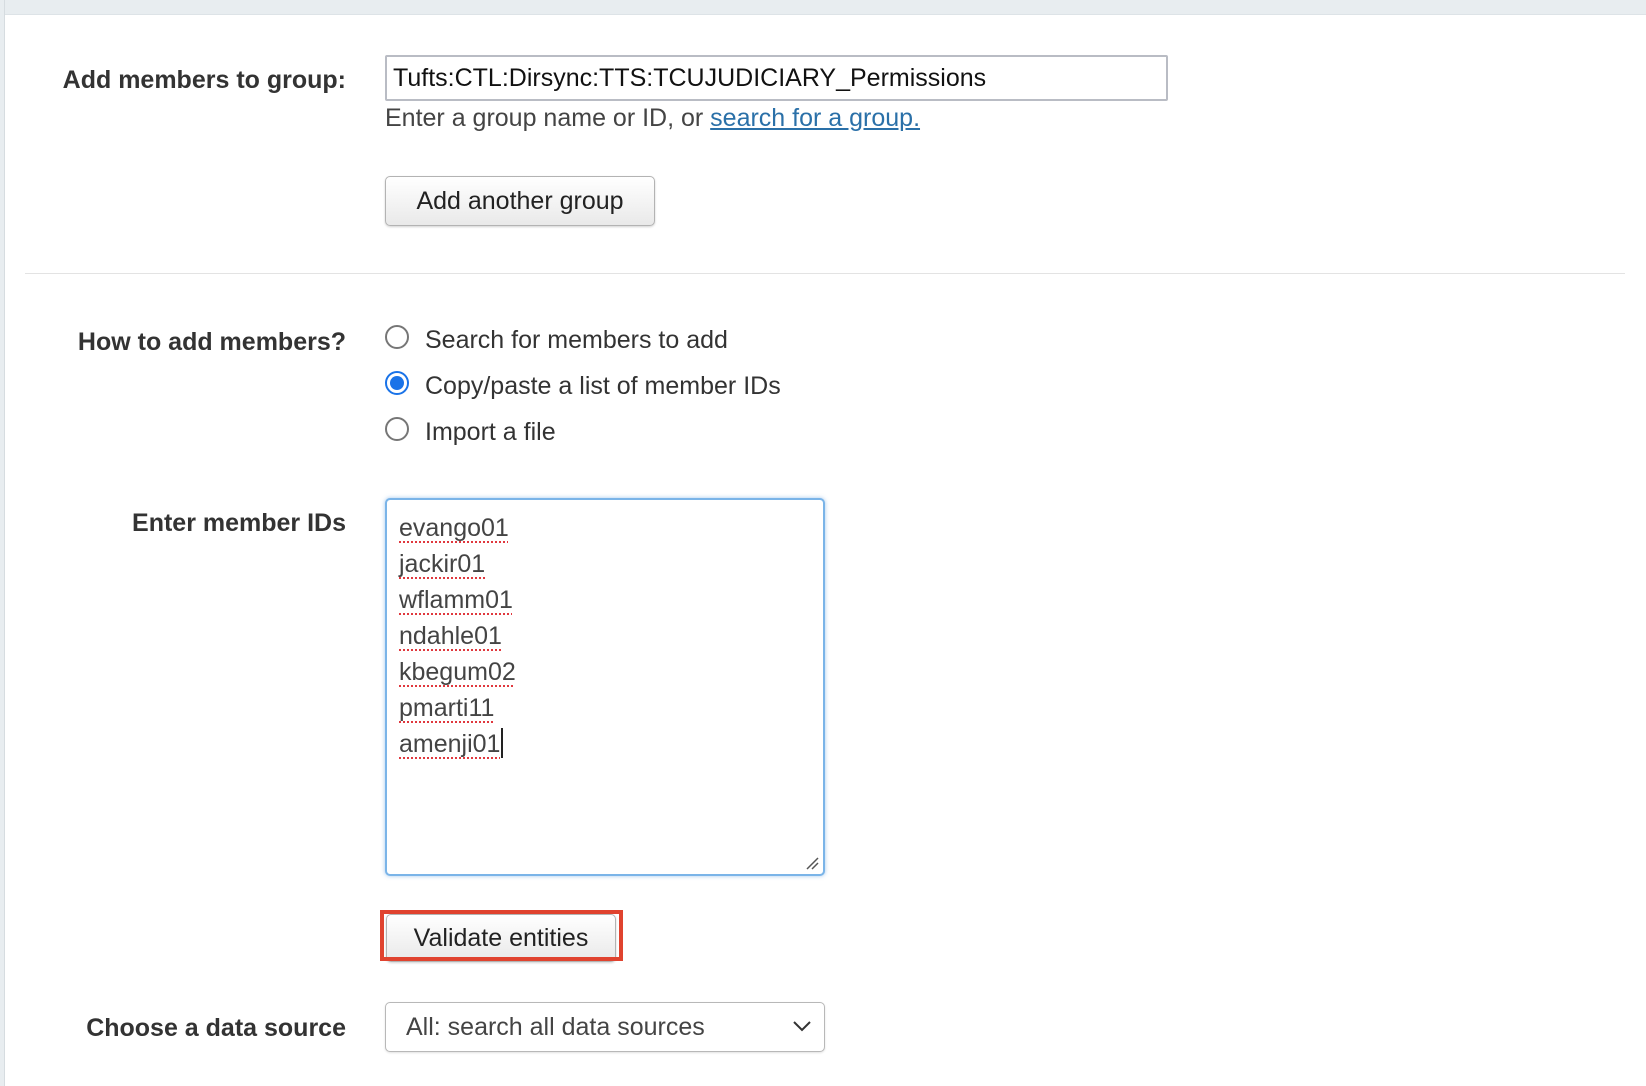 The image size is (1646, 1086). I want to click on member-id-line: wflamm01, so click(456, 600).